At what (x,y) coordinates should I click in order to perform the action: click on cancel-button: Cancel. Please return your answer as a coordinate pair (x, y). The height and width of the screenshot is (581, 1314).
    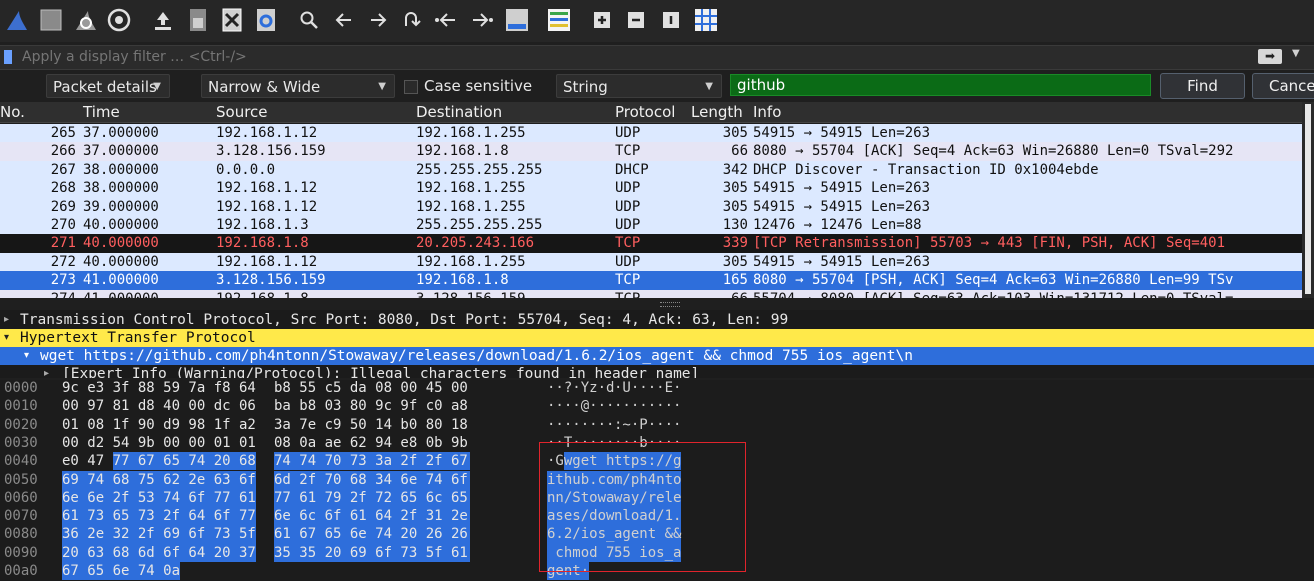
    Looking at the image, I should click on (1283, 86).